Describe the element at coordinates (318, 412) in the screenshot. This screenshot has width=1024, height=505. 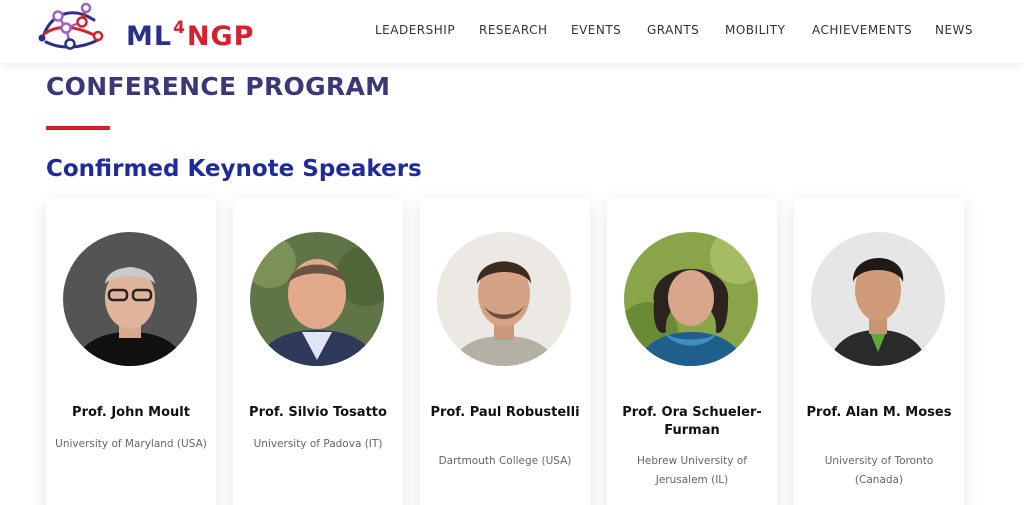
I see `speaker-name: Prof. Silvio Tosatto` at that location.